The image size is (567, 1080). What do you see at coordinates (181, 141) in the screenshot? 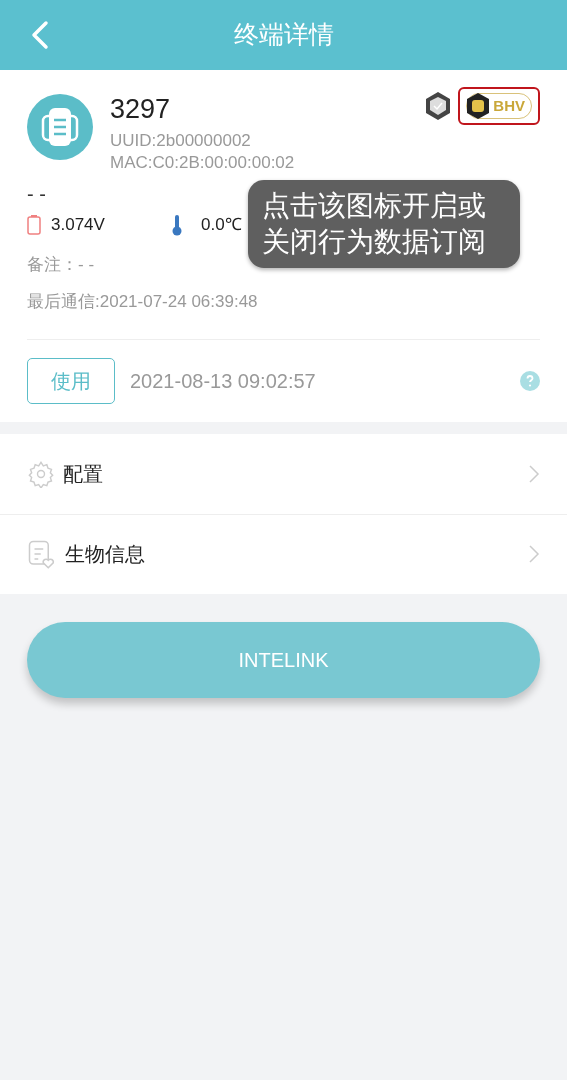
I see `uuid-text: UUID:2b00000002` at bounding box center [181, 141].